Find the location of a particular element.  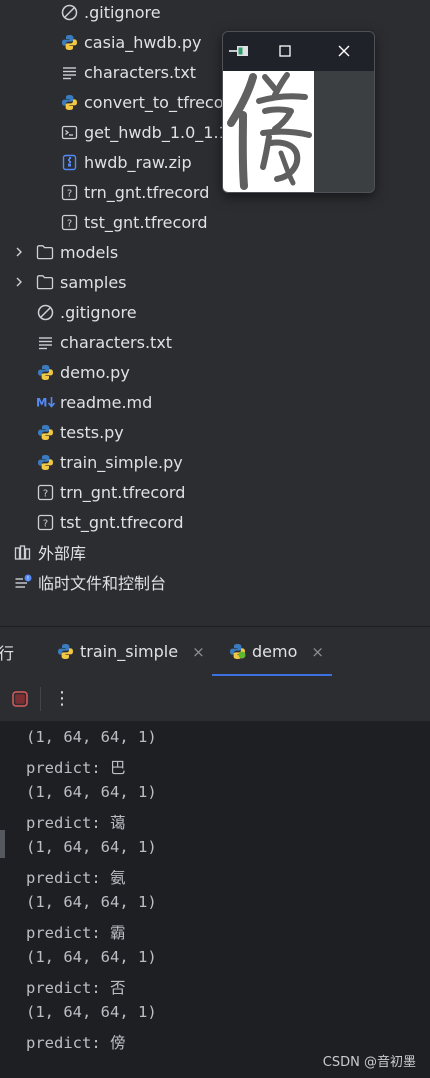

tree-item-demo-py: demo.py is located at coordinates (83, 372).